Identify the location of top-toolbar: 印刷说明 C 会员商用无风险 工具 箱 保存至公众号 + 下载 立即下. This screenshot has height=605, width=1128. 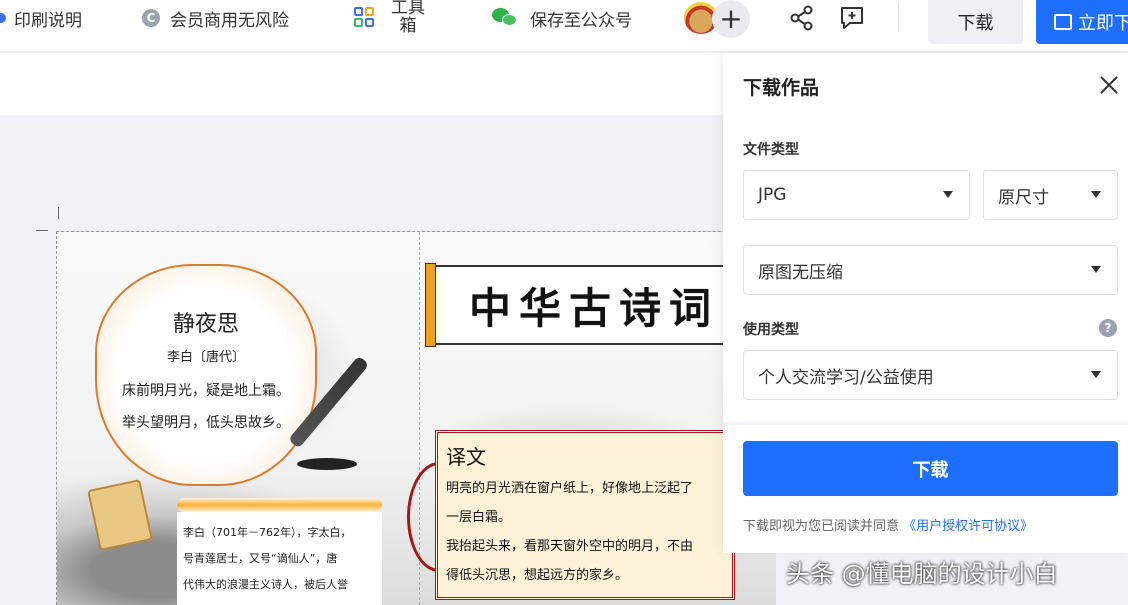
(564, 26).